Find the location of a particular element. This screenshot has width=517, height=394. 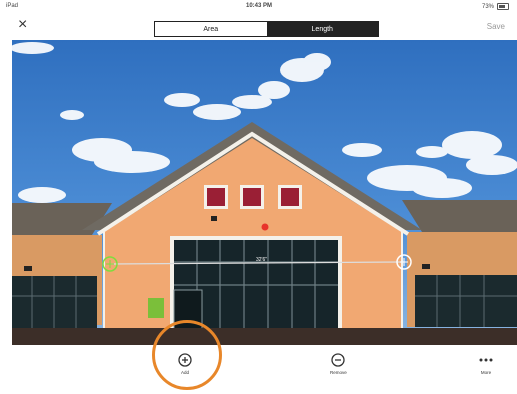

battery-percent: 73% is located at coordinates (487, 6).